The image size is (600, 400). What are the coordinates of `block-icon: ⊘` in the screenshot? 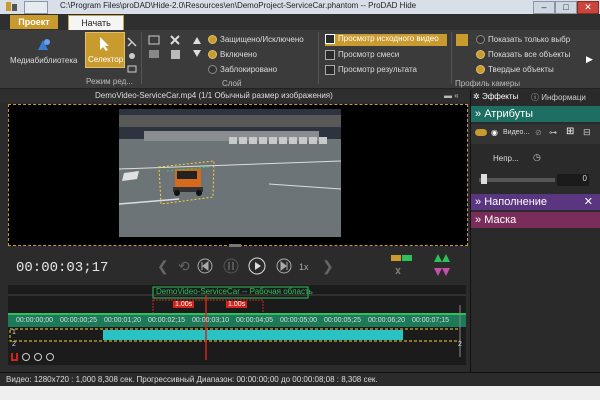 It's located at (538, 132).